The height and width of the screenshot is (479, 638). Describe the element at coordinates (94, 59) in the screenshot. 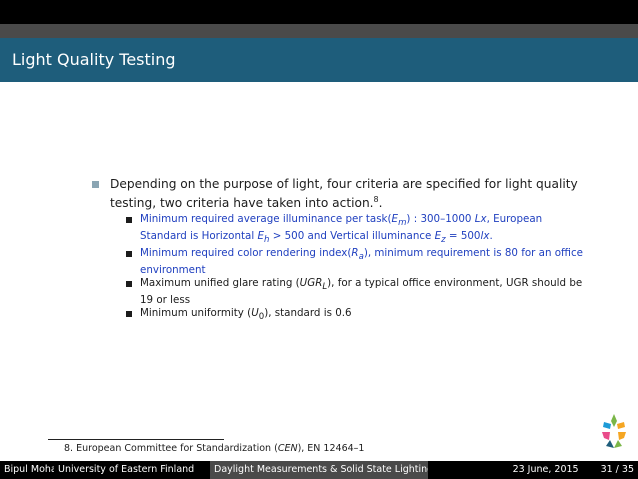

I see `slide-title-text: Light Quality Testing` at that location.